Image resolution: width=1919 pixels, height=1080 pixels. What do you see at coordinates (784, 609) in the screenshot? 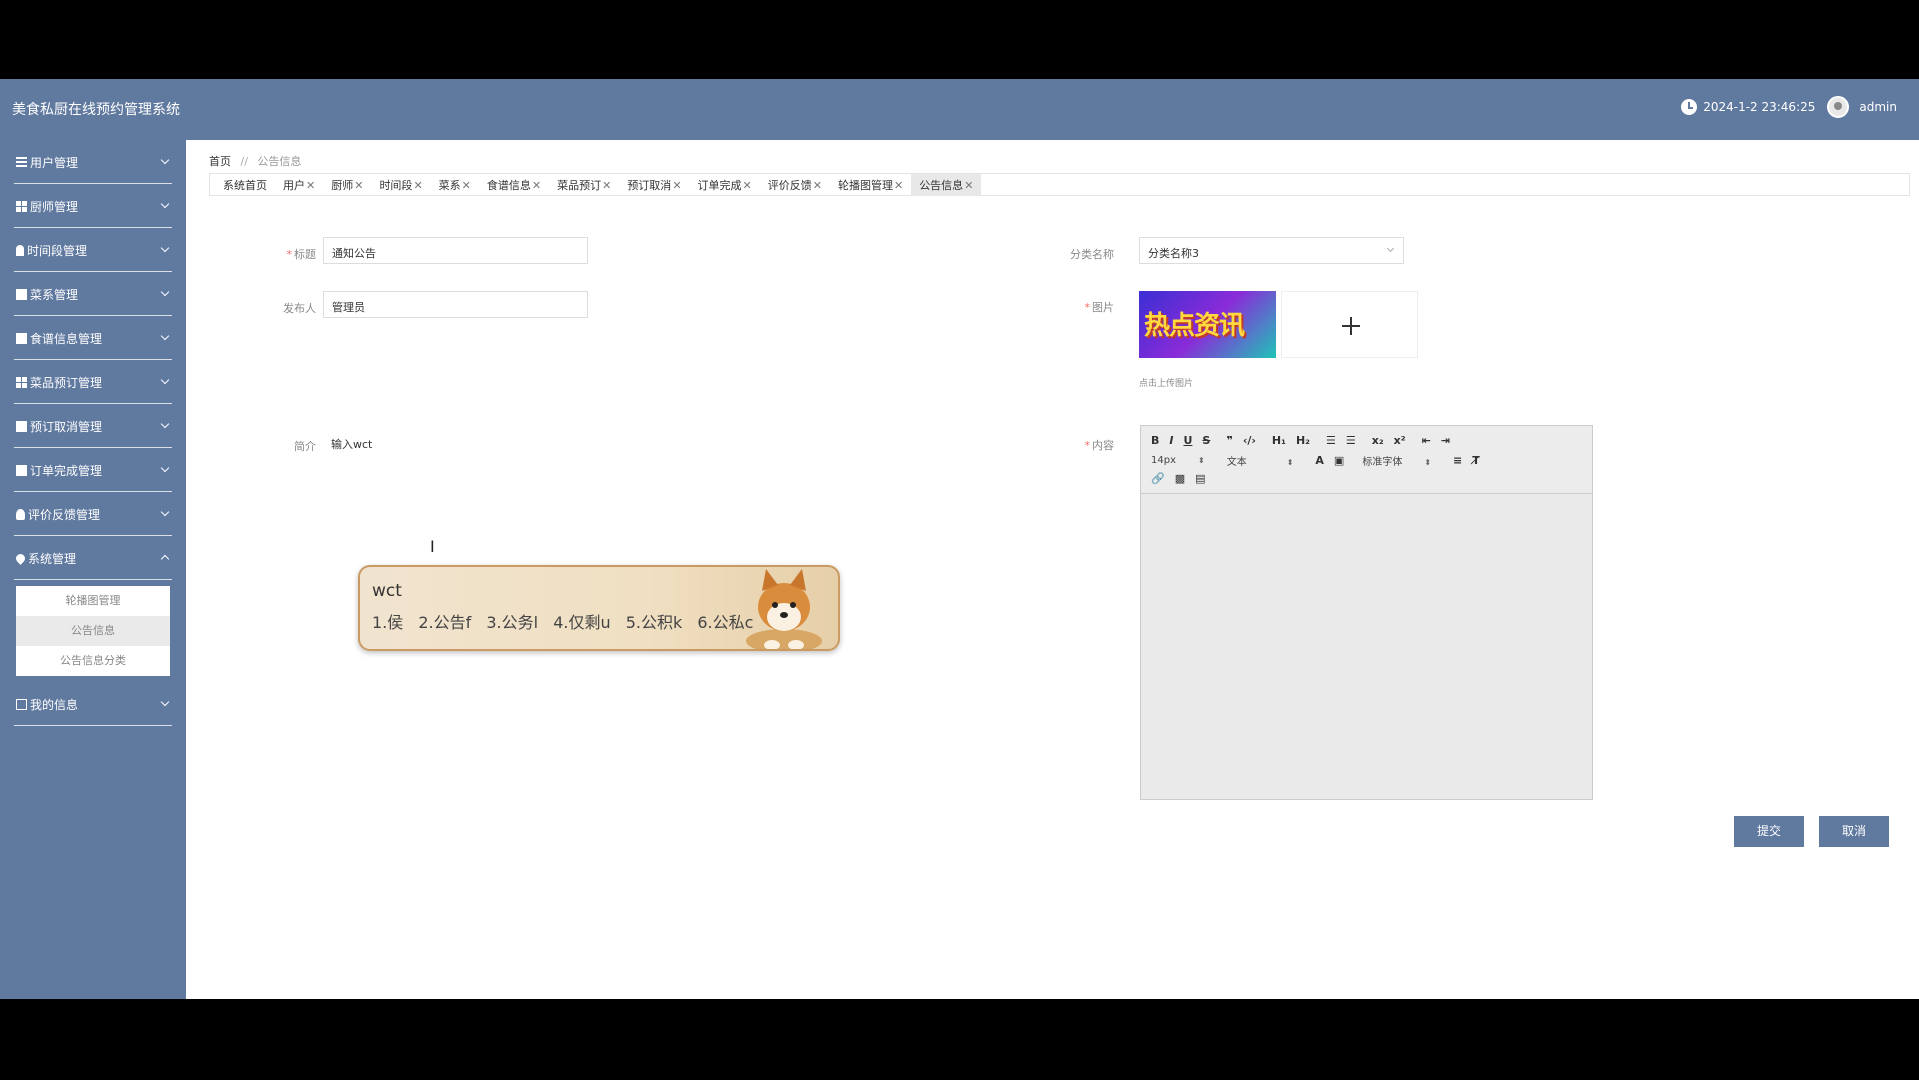
I see `shiba-dog-icon` at bounding box center [784, 609].